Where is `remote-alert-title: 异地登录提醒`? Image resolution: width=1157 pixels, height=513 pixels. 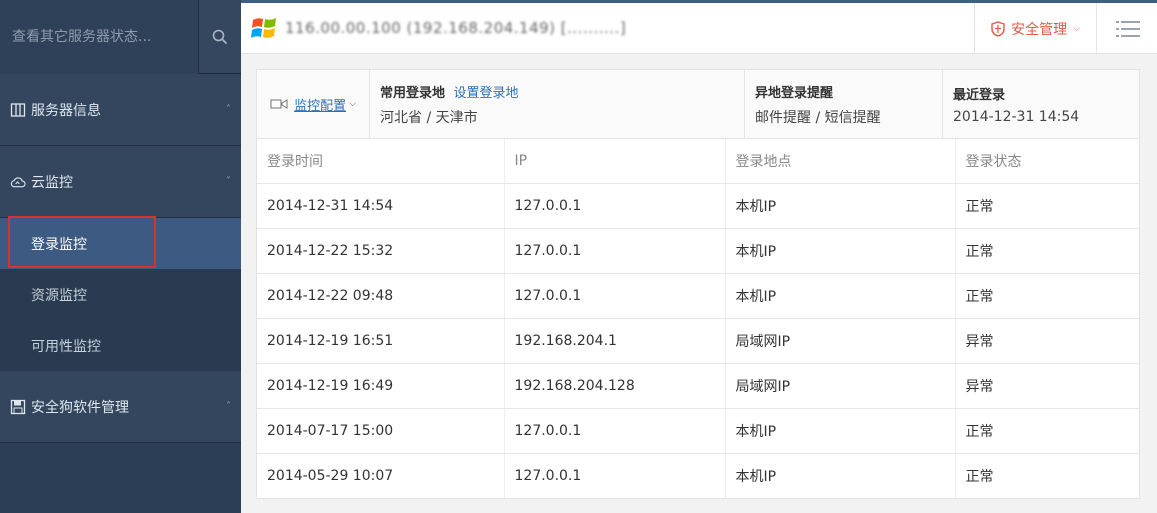 remote-alert-title: 异地登录提醒 is located at coordinates (794, 93).